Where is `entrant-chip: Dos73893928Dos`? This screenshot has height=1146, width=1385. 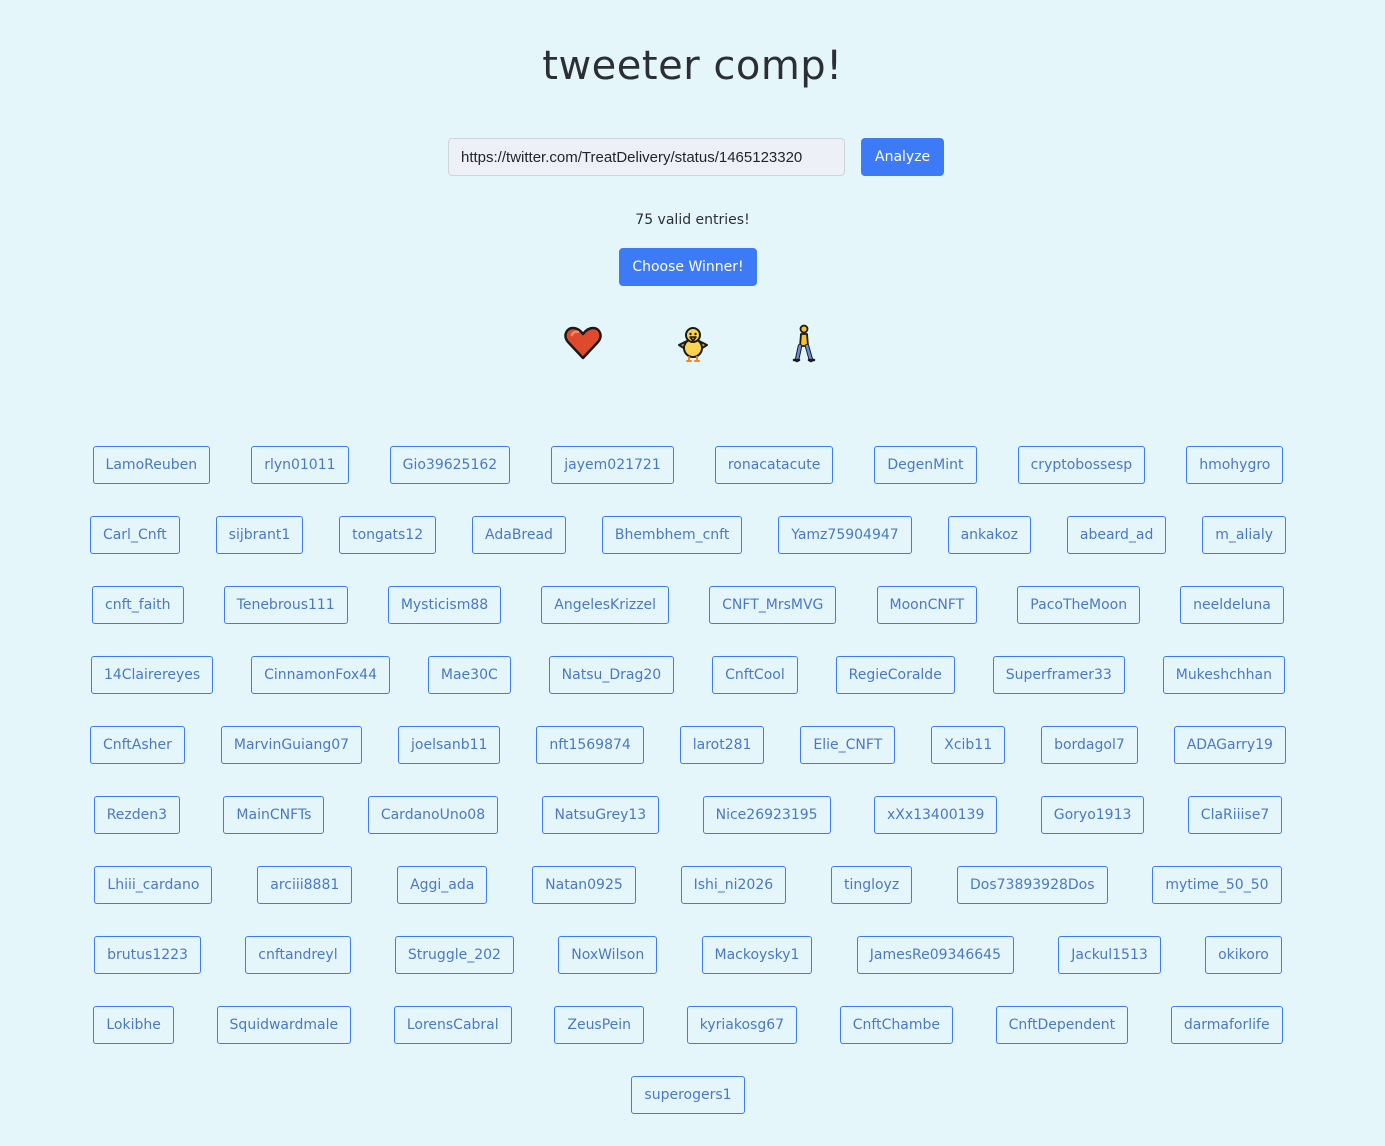 entrant-chip: Dos73893928Dos is located at coordinates (1032, 885).